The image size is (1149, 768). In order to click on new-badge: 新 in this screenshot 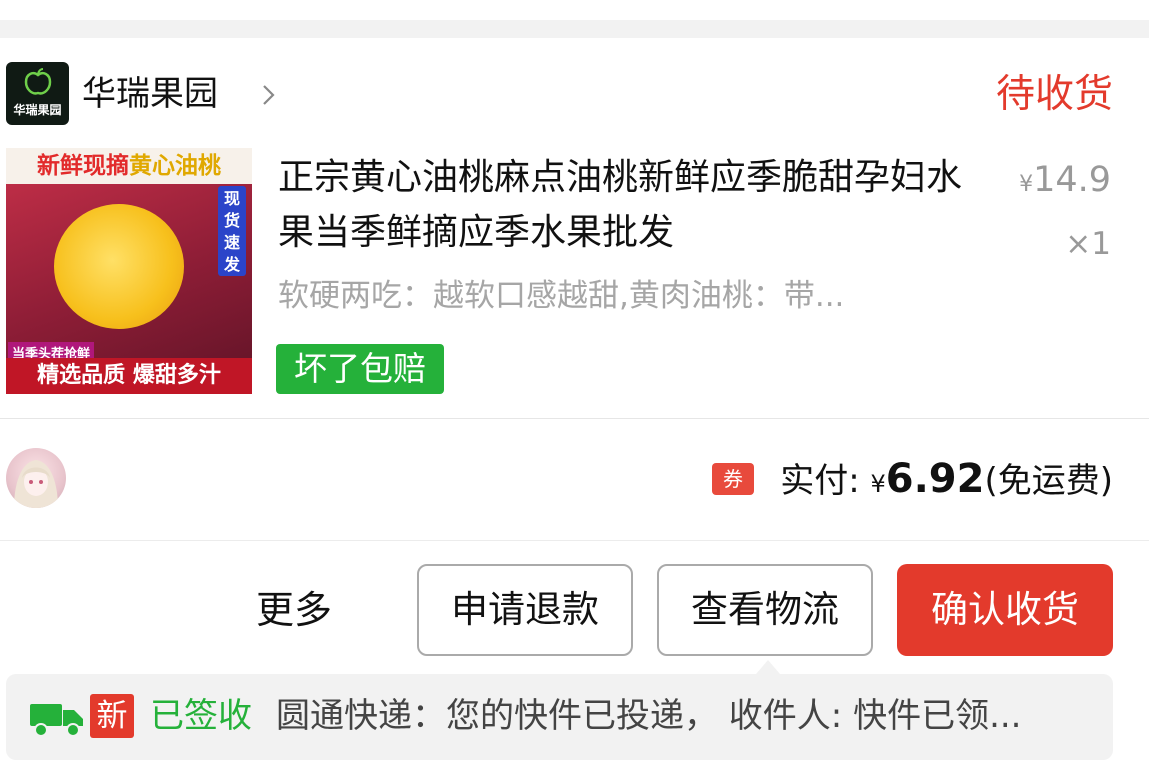, I will do `click(112, 716)`.